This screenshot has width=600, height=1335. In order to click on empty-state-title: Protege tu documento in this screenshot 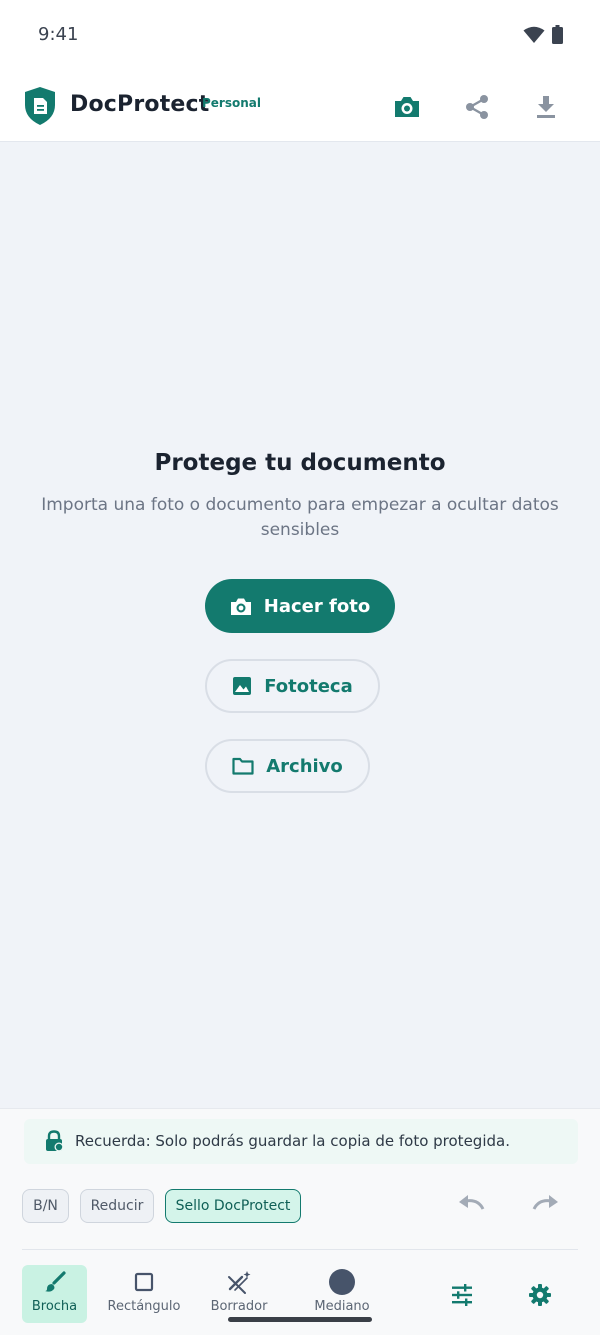, I will do `click(300, 463)`.